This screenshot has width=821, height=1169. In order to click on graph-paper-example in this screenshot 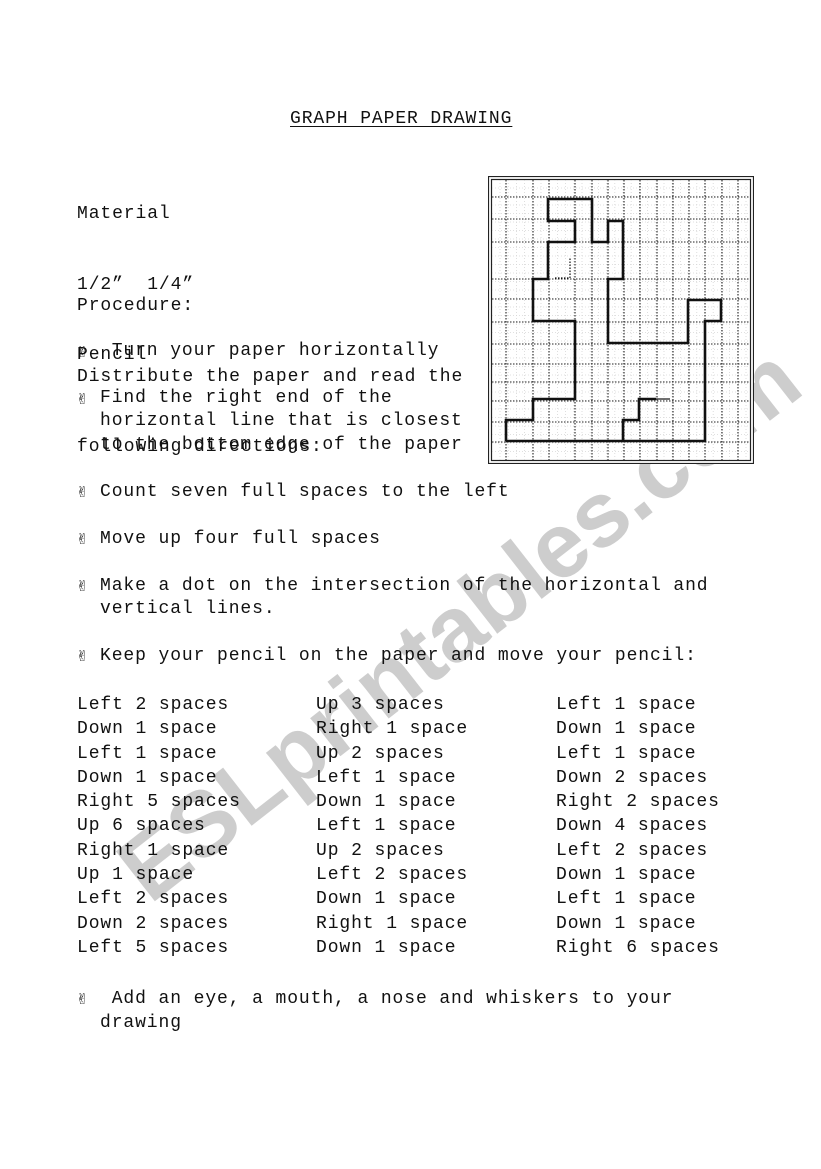, I will do `click(621, 320)`.